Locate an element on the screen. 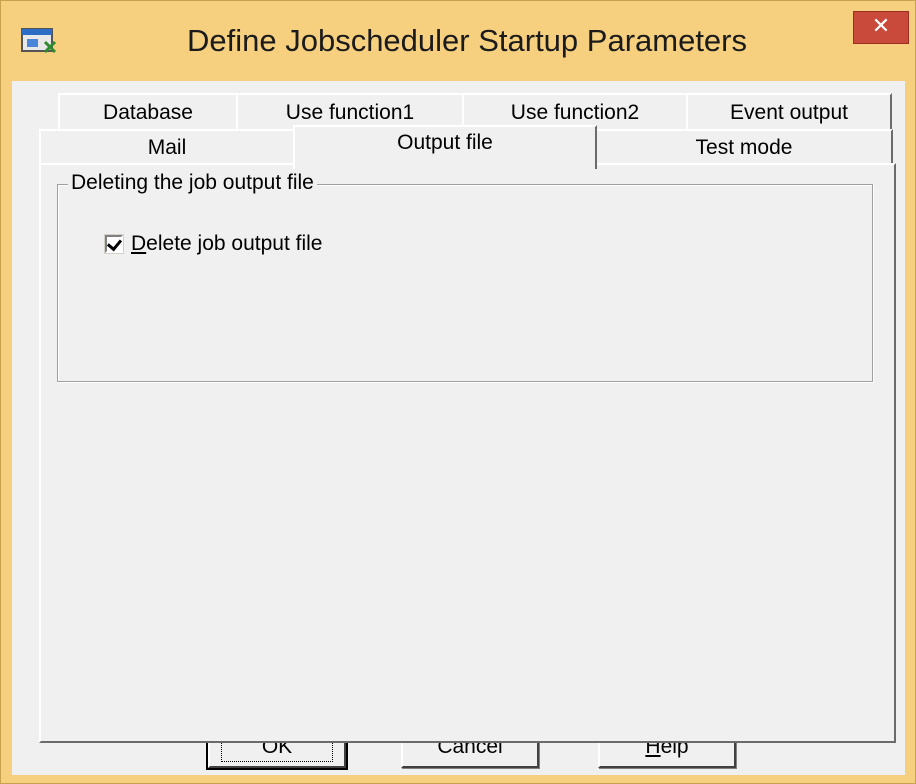 Image resolution: width=916 pixels, height=784 pixels. tab-test-mode: Test mode is located at coordinates (744, 147).